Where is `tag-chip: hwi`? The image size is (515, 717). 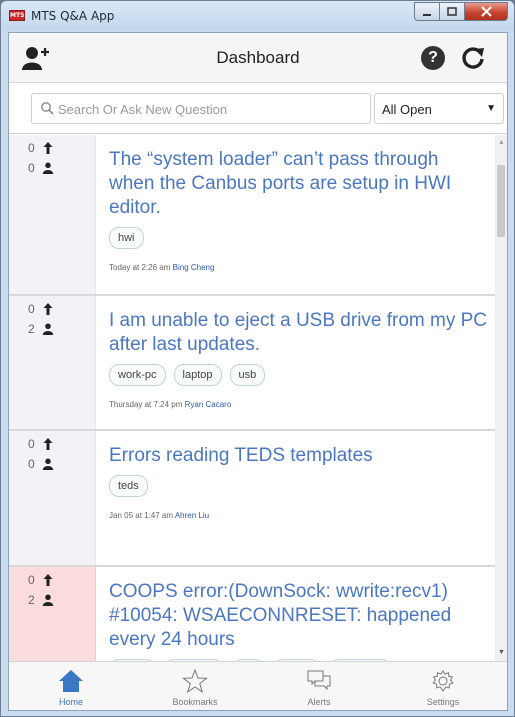 tag-chip: hwi is located at coordinates (126, 238).